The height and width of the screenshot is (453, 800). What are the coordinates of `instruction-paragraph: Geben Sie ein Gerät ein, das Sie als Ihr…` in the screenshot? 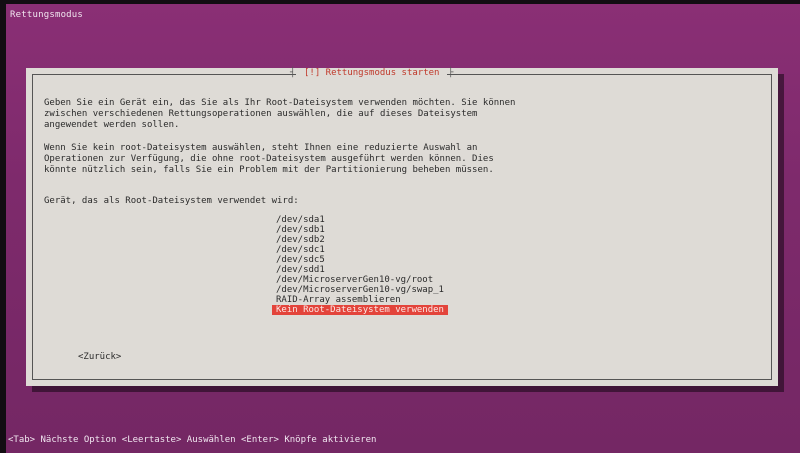 It's located at (280, 114).